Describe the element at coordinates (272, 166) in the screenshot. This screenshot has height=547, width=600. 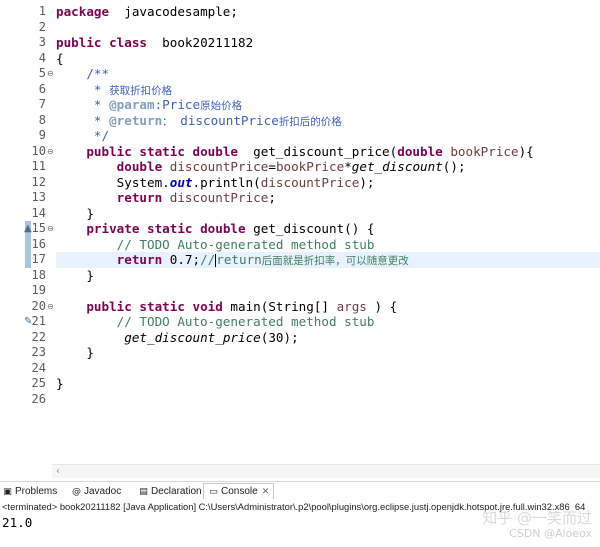
I see `code-token: =` at that location.